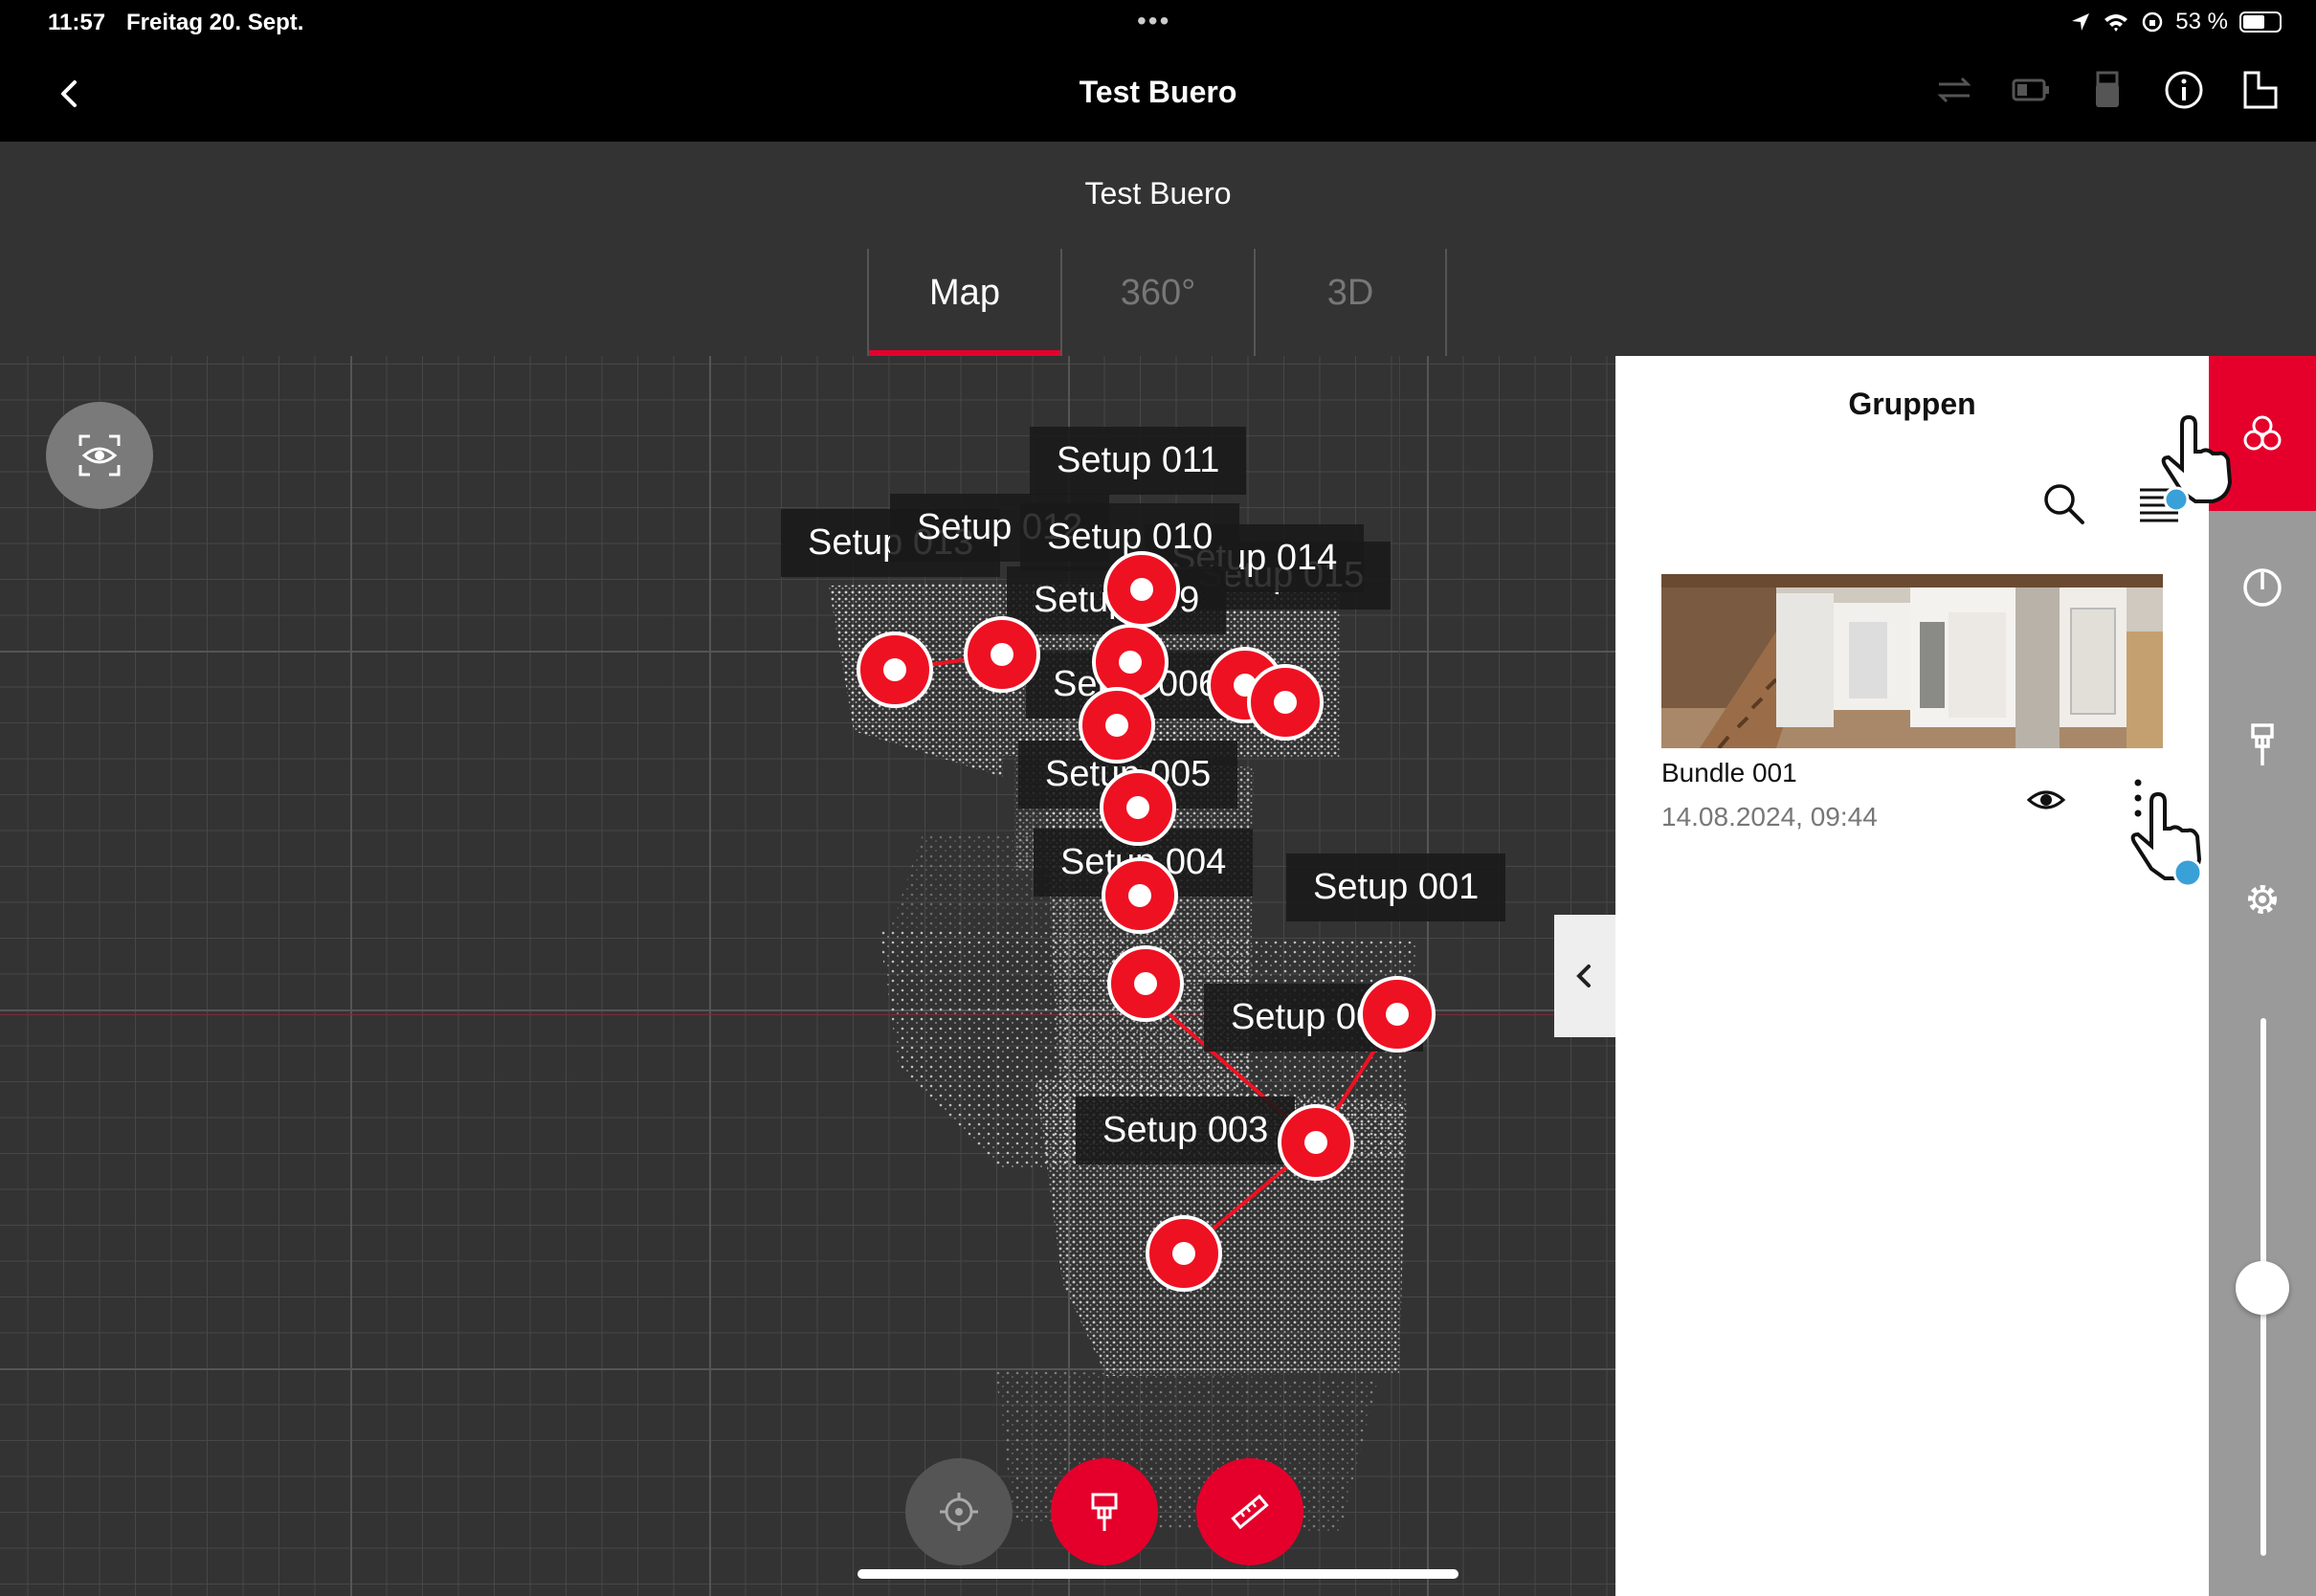 The image size is (2316, 1596). Describe the element at coordinates (2262, 588) in the screenshot. I see `compass-icon` at that location.